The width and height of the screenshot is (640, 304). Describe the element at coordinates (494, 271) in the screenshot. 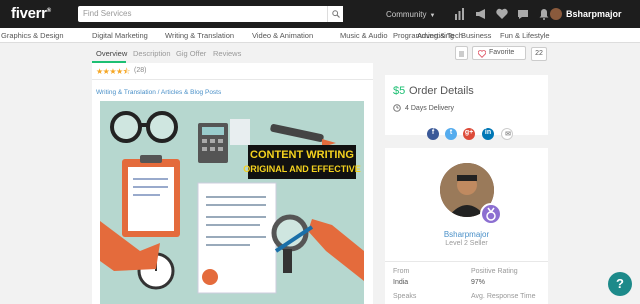

I see `positive-rating-label: Positive Rating` at that location.